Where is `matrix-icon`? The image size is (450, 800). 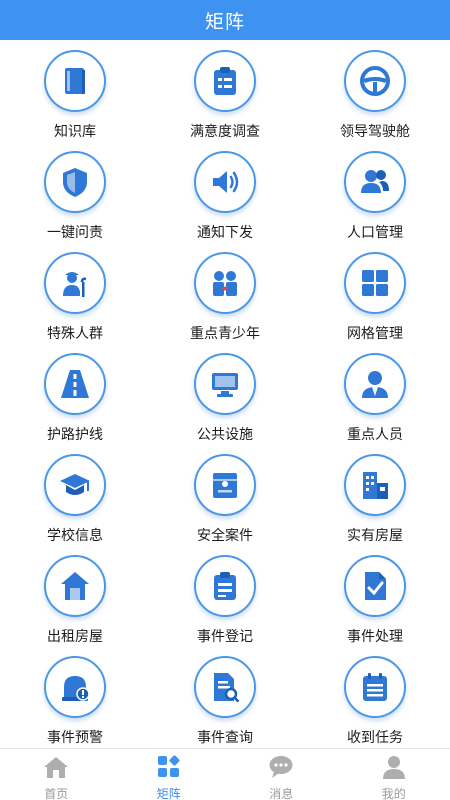
matrix-icon is located at coordinates (169, 769).